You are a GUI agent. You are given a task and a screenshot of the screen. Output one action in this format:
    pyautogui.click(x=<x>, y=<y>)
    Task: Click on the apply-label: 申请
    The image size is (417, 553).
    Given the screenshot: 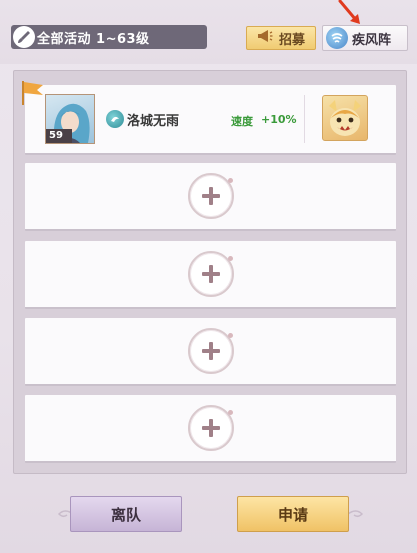 What is the action you would take?
    pyautogui.click(x=292, y=514)
    